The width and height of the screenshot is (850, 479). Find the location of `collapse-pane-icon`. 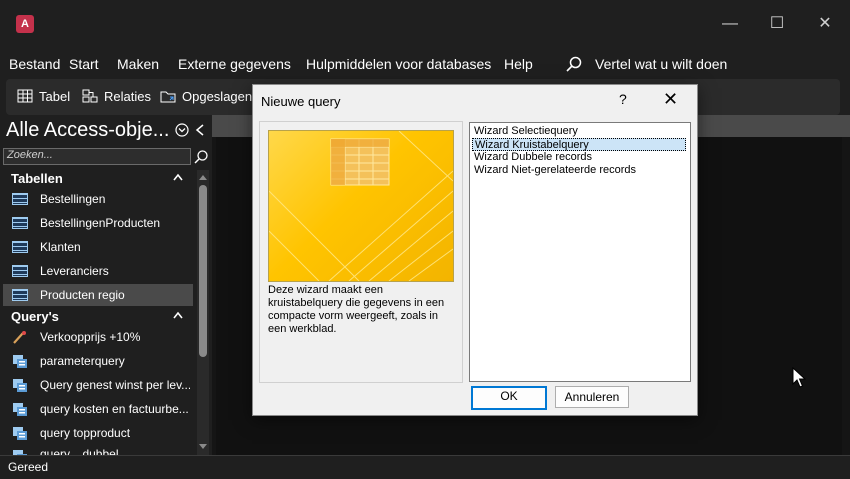

collapse-pane-icon is located at coordinates (200, 130).